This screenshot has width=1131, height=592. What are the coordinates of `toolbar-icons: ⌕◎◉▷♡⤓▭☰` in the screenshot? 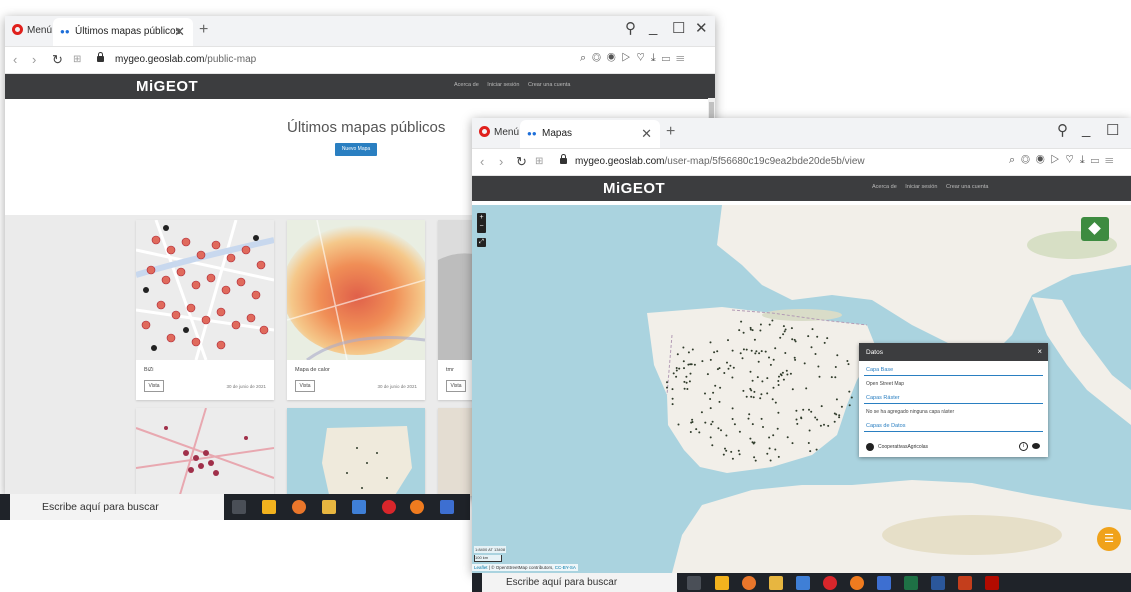 It's located at (635, 58).